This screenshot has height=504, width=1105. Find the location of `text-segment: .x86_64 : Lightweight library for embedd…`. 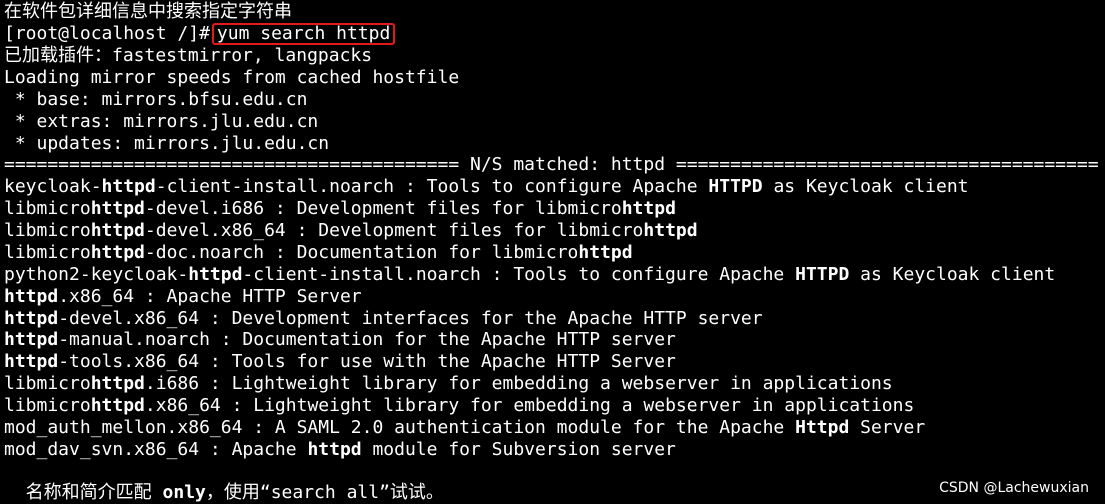

text-segment: .x86_64 : Lightweight library for embedd… is located at coordinates (529, 405).